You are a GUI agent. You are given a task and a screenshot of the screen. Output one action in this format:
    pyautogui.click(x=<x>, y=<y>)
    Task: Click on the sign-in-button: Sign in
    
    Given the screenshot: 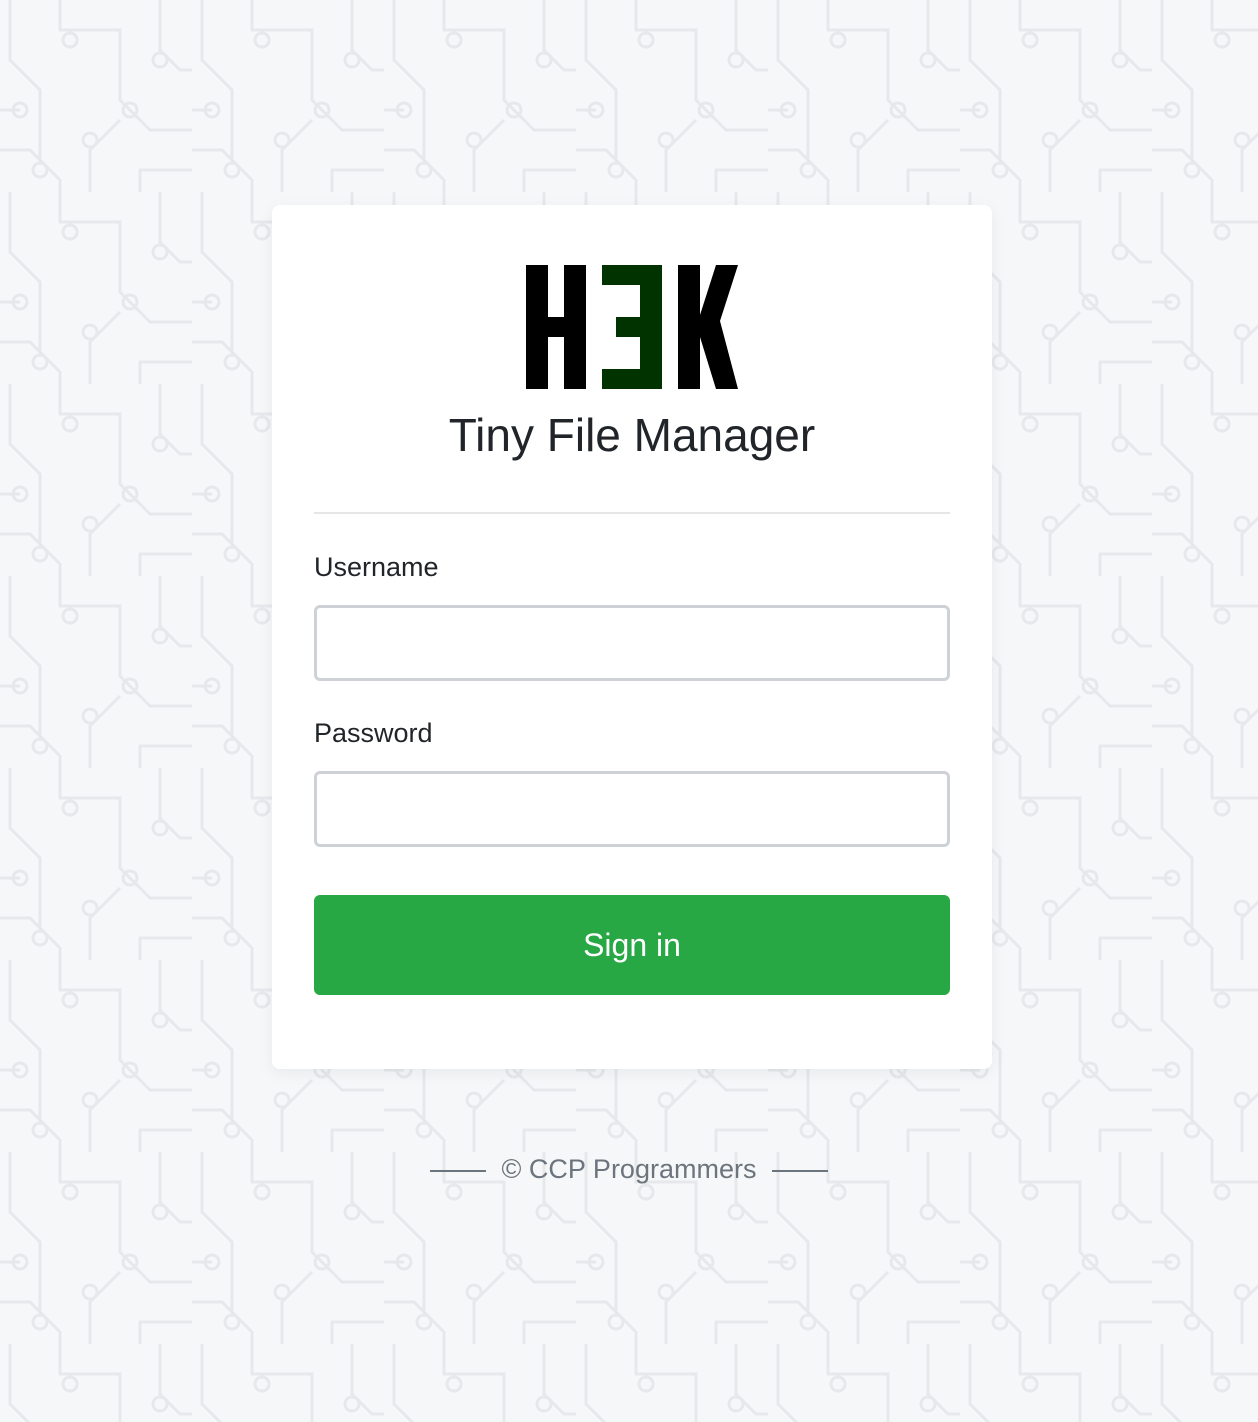 What is the action you would take?
    pyautogui.click(x=632, y=945)
    